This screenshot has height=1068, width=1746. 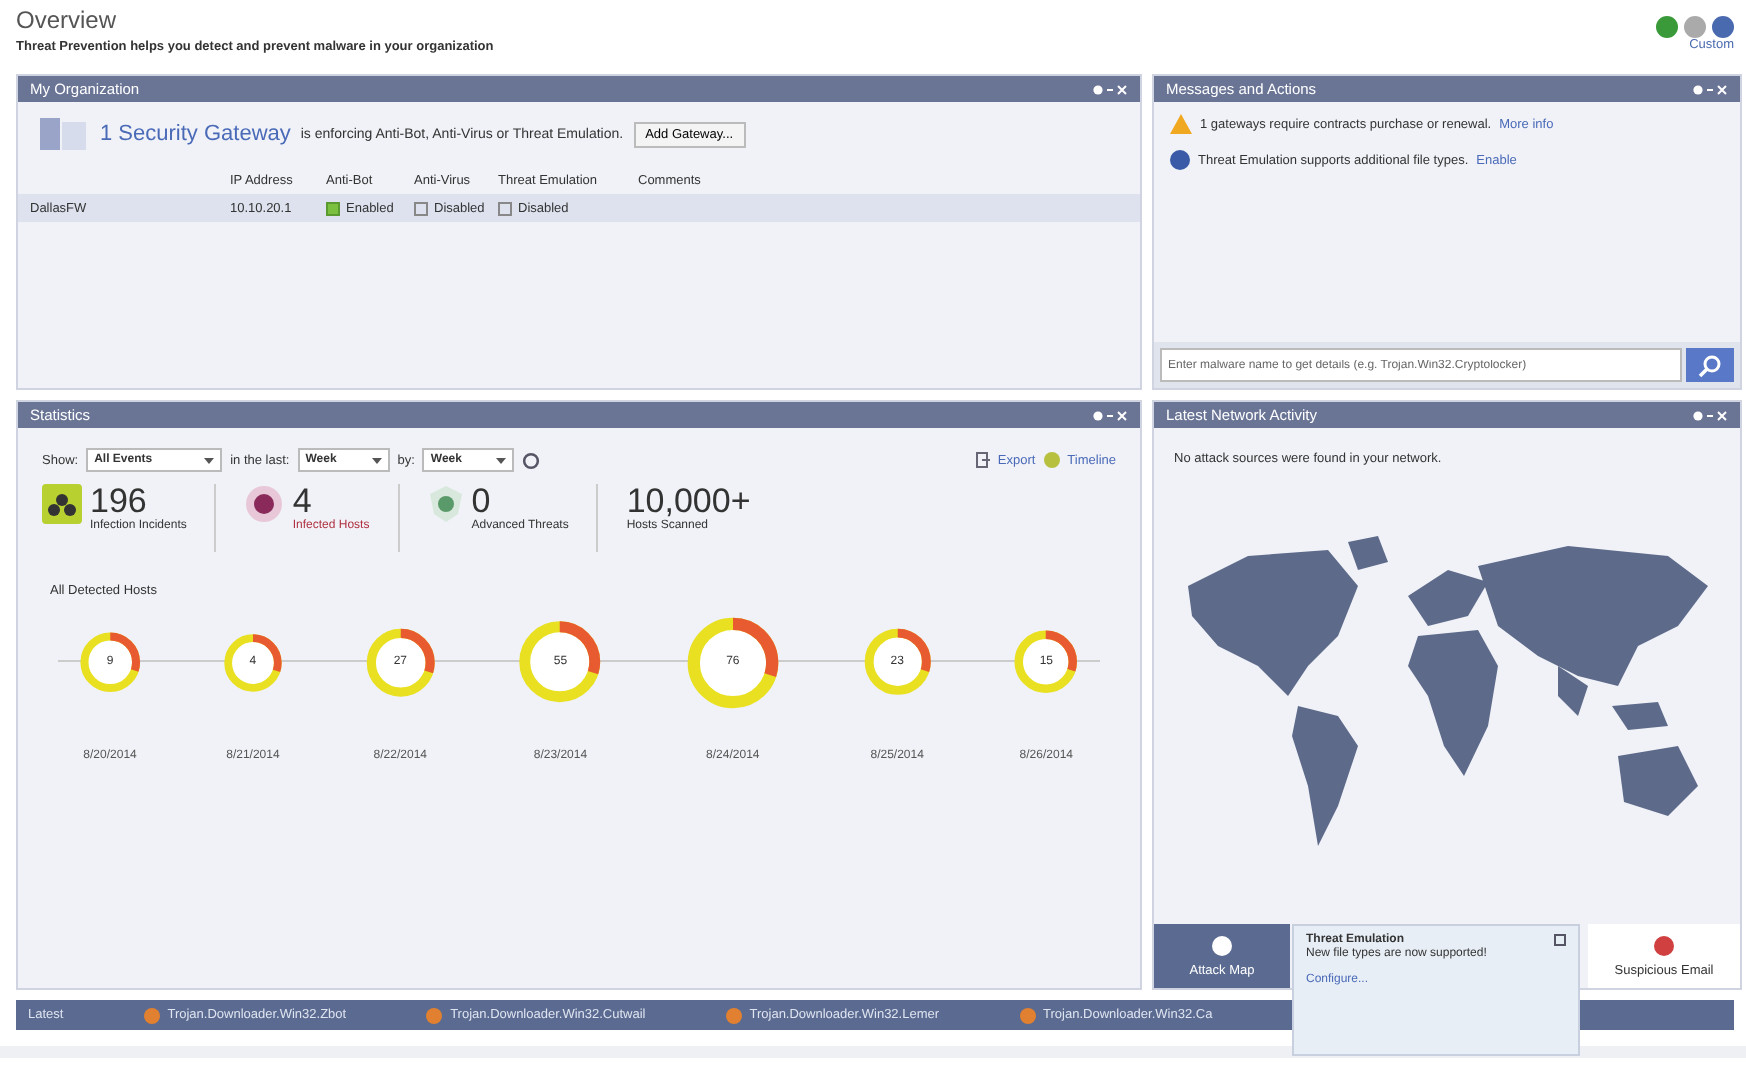 What do you see at coordinates (688, 502) in the screenshot?
I see `stat-value: 10,000+` at bounding box center [688, 502].